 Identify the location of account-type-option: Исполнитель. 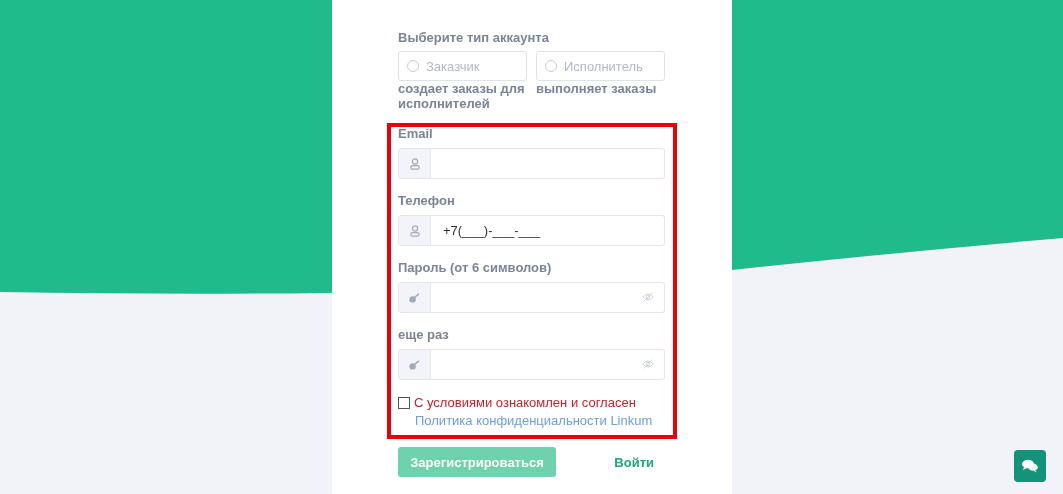
(600, 66).